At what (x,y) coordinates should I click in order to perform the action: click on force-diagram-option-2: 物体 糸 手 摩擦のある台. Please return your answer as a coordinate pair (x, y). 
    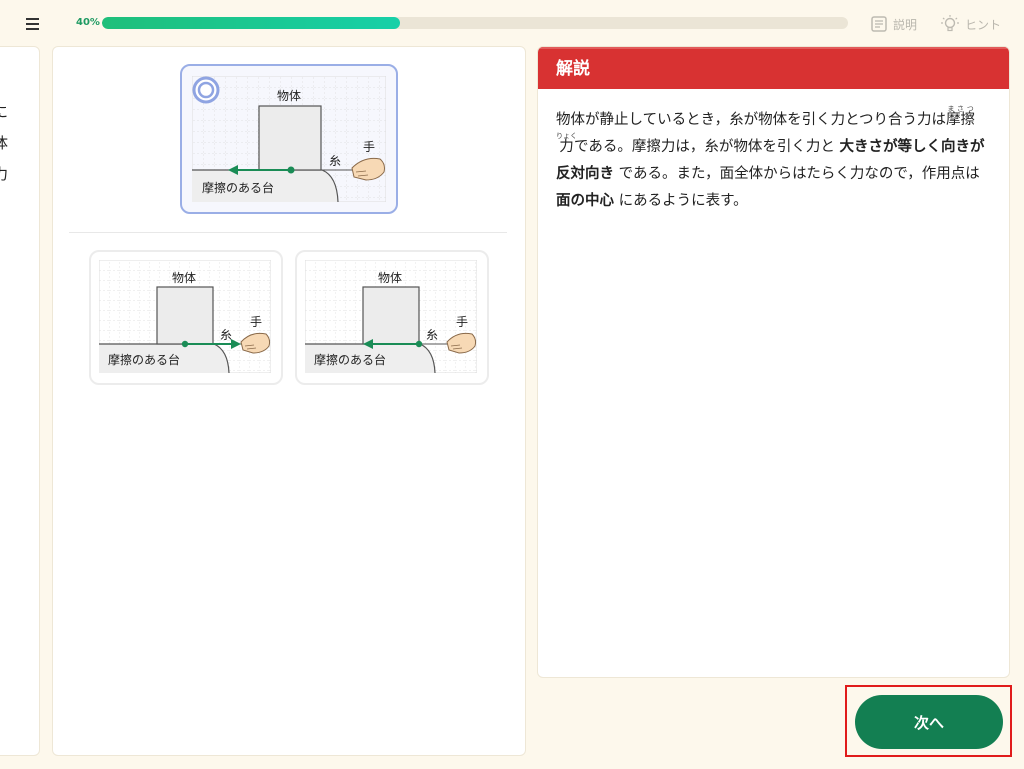
    Looking at the image, I should click on (391, 316).